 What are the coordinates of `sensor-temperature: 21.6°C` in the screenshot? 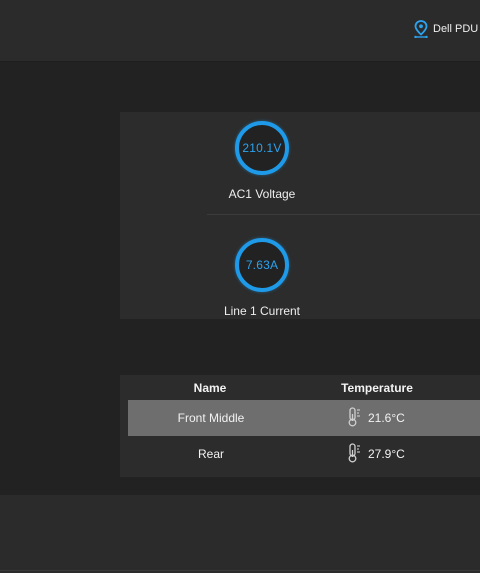 It's located at (386, 418).